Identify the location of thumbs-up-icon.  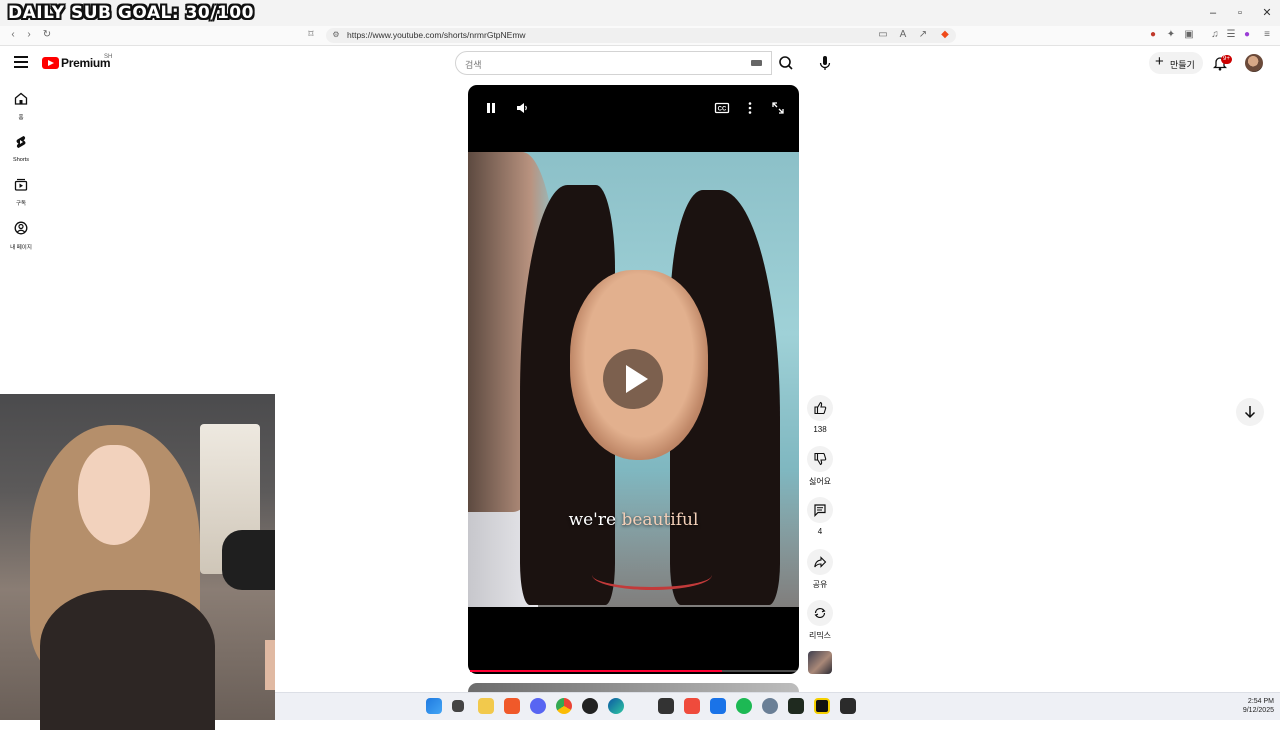
(820, 408).